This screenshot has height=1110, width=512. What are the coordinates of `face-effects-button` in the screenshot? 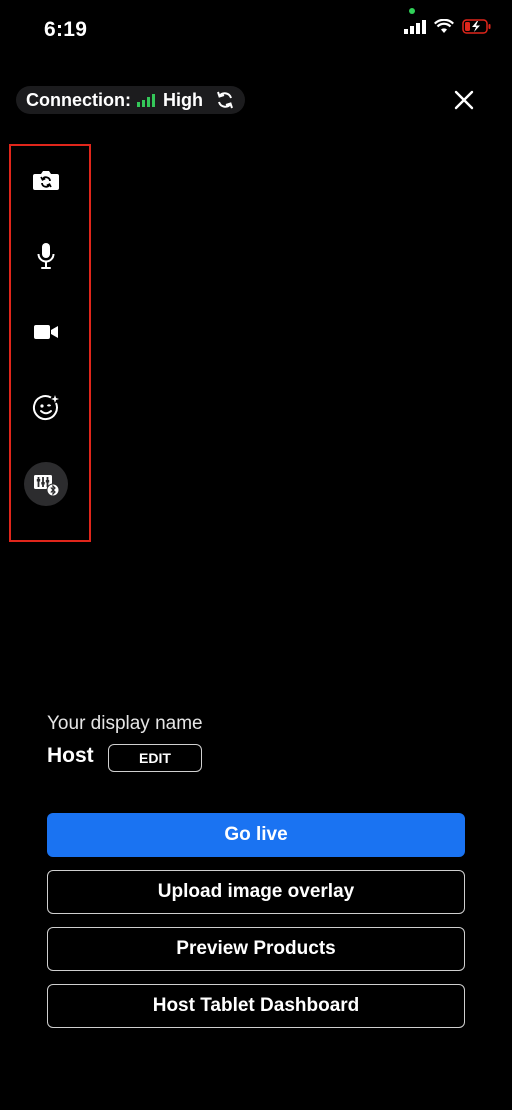 It's located at (46, 408).